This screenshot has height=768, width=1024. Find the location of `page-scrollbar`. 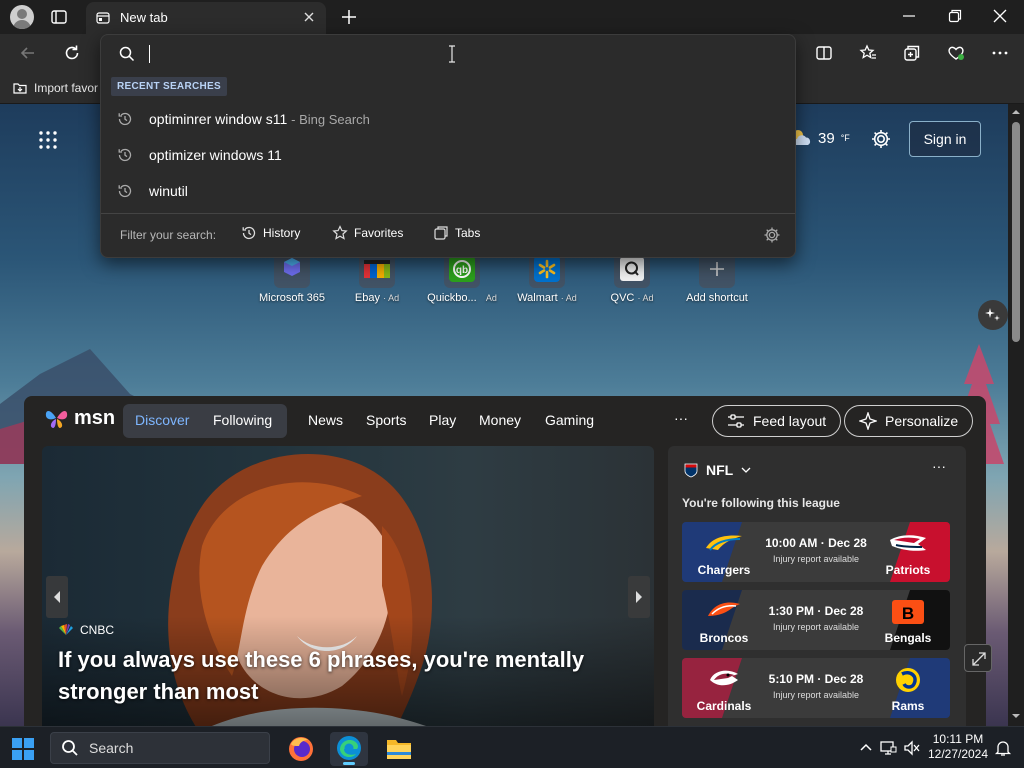

page-scrollbar is located at coordinates (1016, 415).